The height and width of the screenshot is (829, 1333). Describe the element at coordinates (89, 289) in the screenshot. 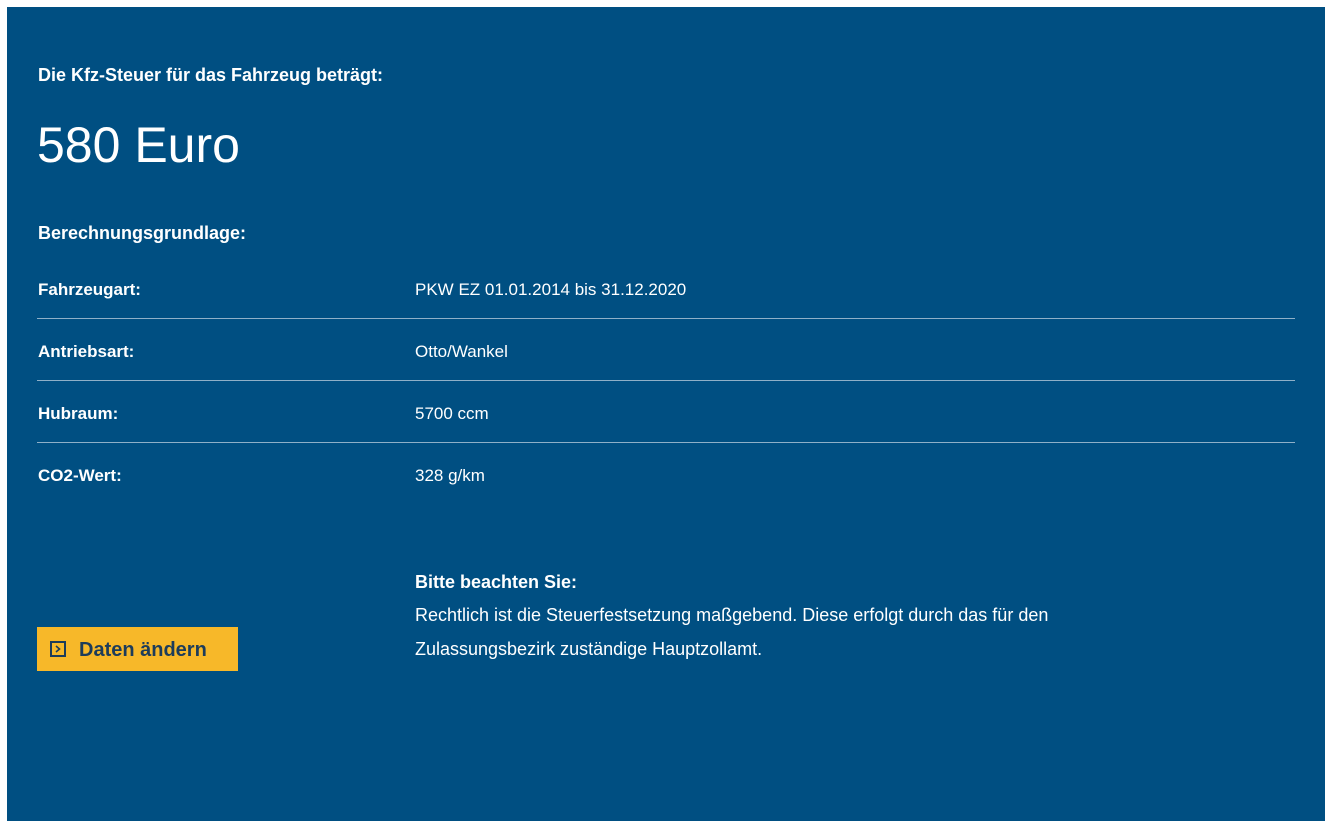

I see `detail-label: Fahrzeugart:` at that location.